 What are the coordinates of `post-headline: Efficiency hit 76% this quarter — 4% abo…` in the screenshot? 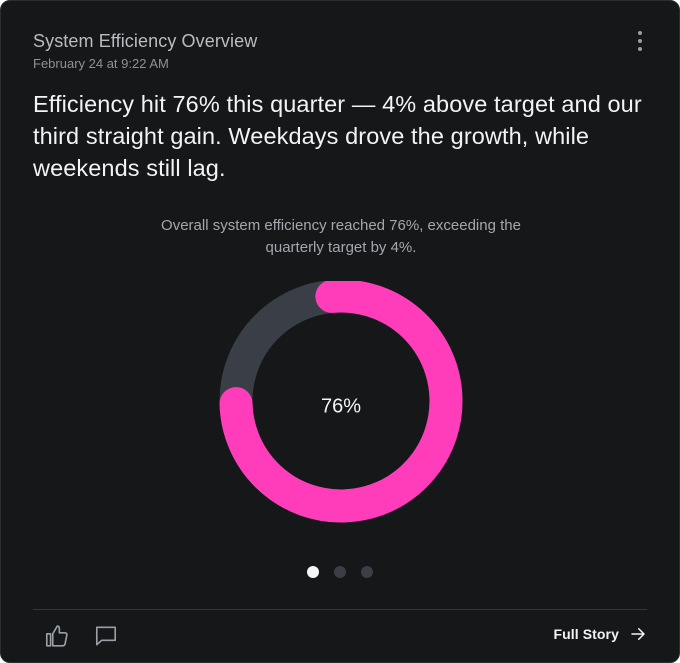 It's located at (337, 136).